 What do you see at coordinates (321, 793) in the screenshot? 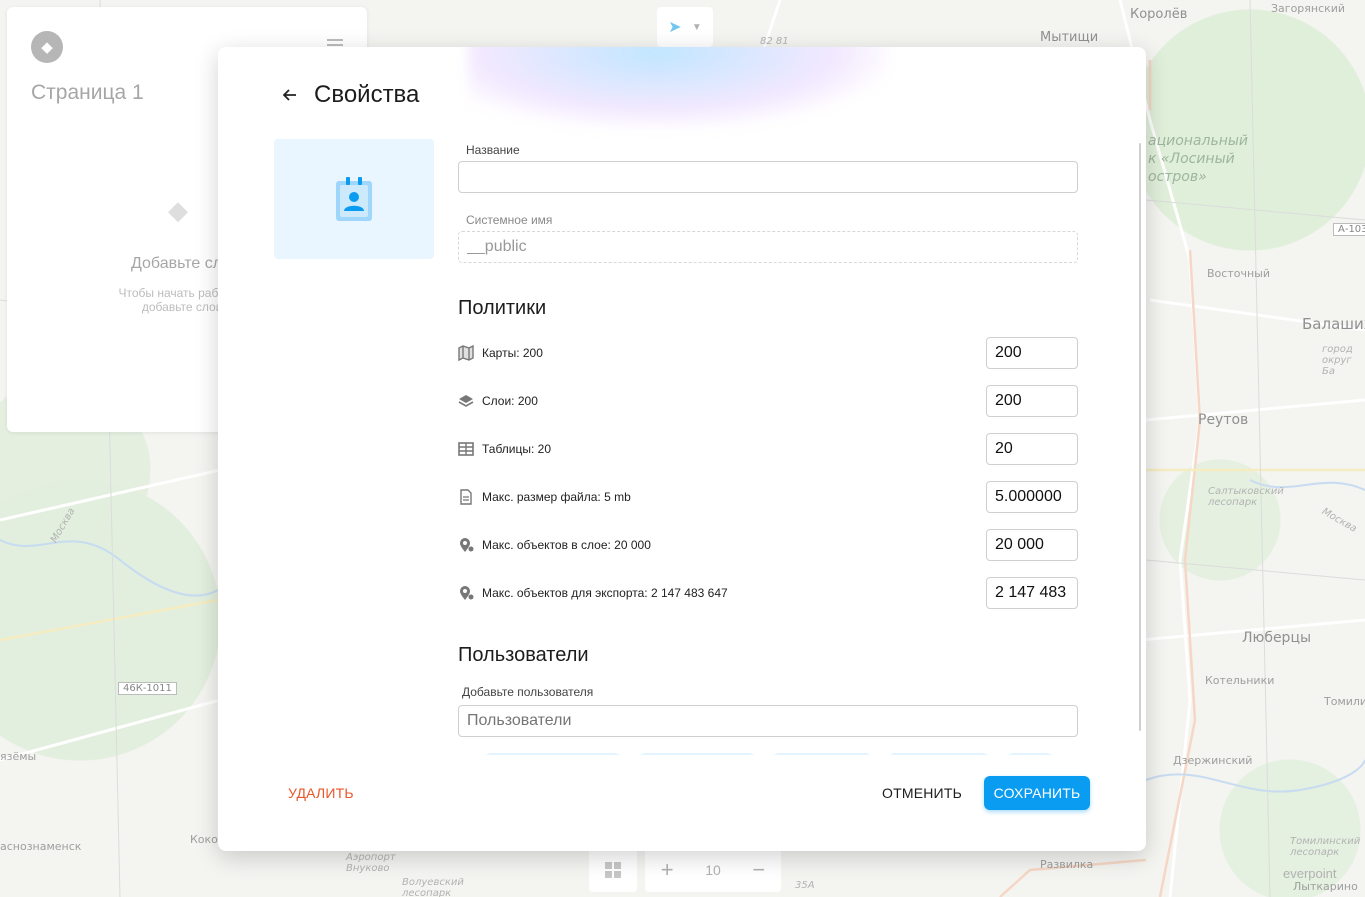
I see `delete-button: УДАЛИТЬ` at bounding box center [321, 793].